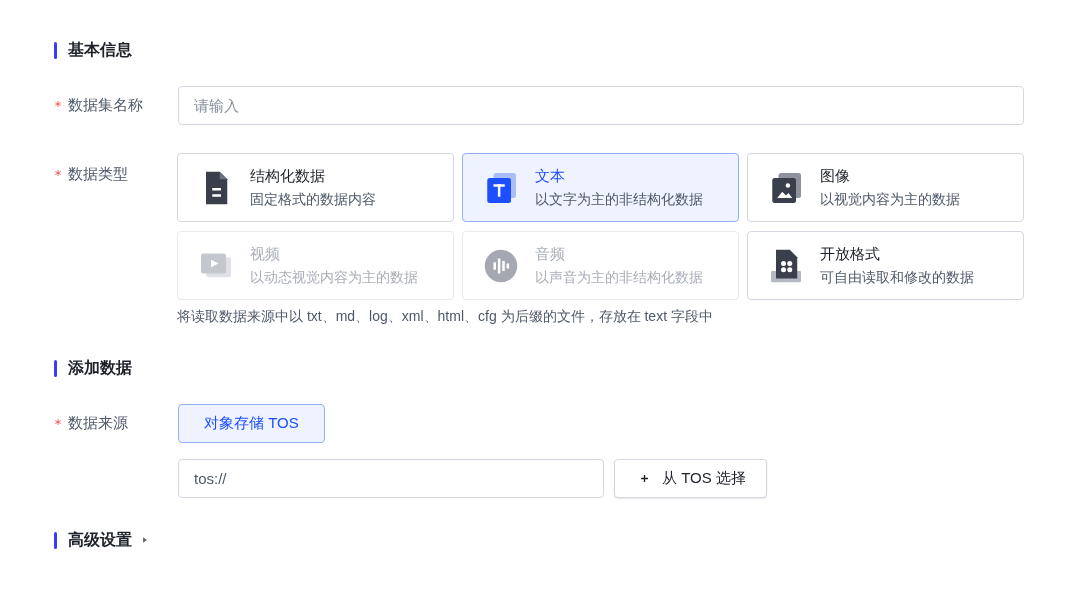 This screenshot has width=1080, height=598. Describe the element at coordinates (445, 317) in the screenshot. I see `hint-text: 将读取数据来源中以 txt、md、log、xml、html、cfg 为后缀的文件，存放在 text 字段中` at that location.